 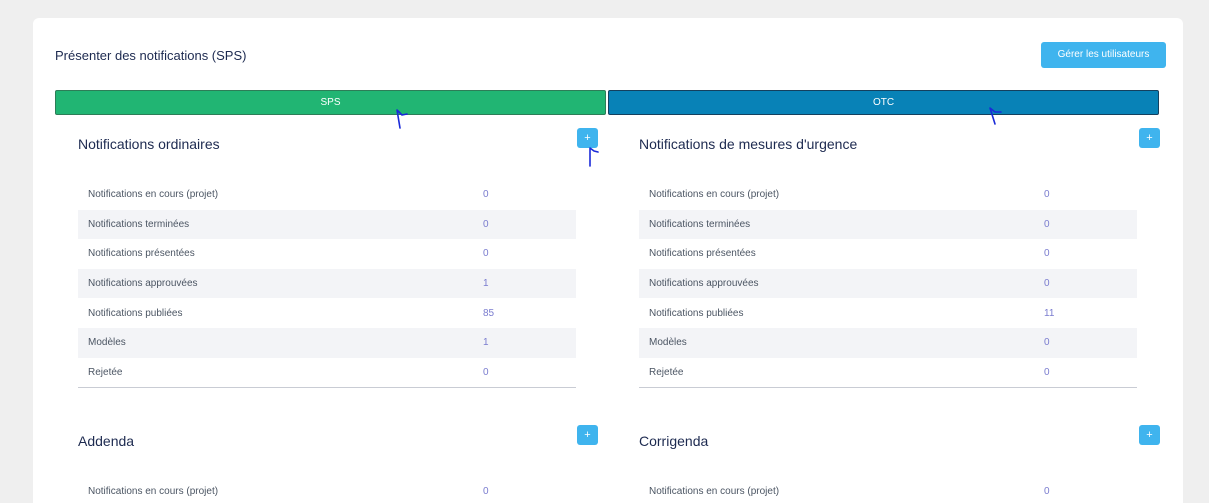 I want to click on tab-sps: SPS, so click(x=330, y=102).